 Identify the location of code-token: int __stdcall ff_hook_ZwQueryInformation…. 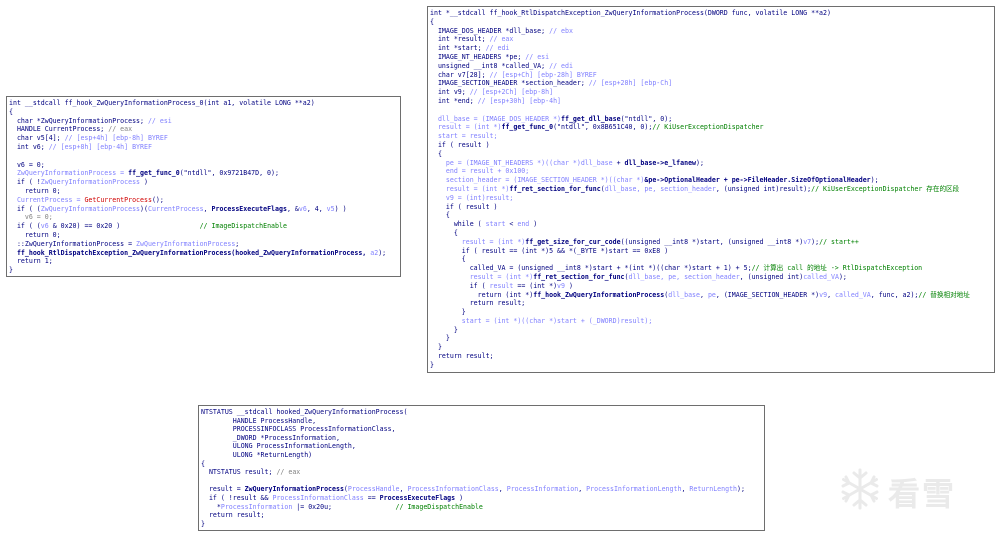
(162, 103).